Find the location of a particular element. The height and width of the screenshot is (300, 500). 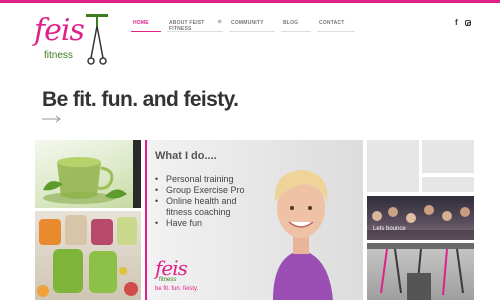

trainer-portrait is located at coordinates (303, 235).